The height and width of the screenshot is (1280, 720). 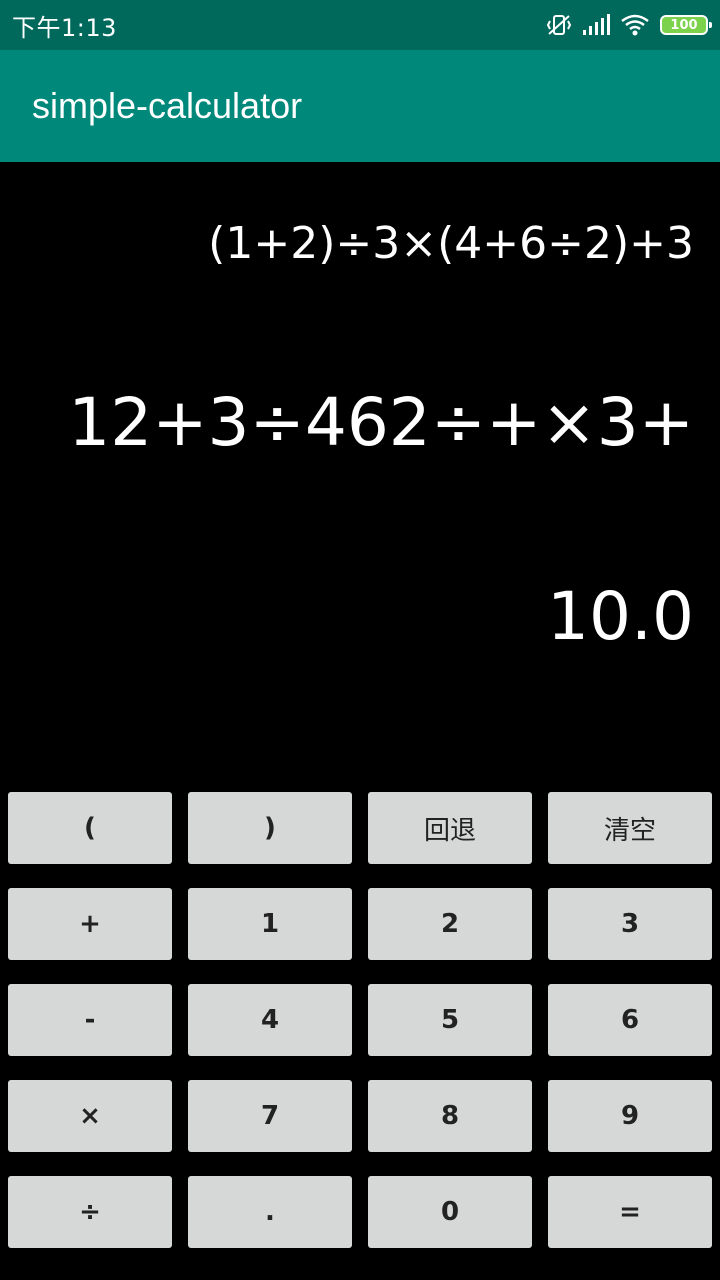 I want to click on decimal-point-button: ., so click(x=270, y=1212).